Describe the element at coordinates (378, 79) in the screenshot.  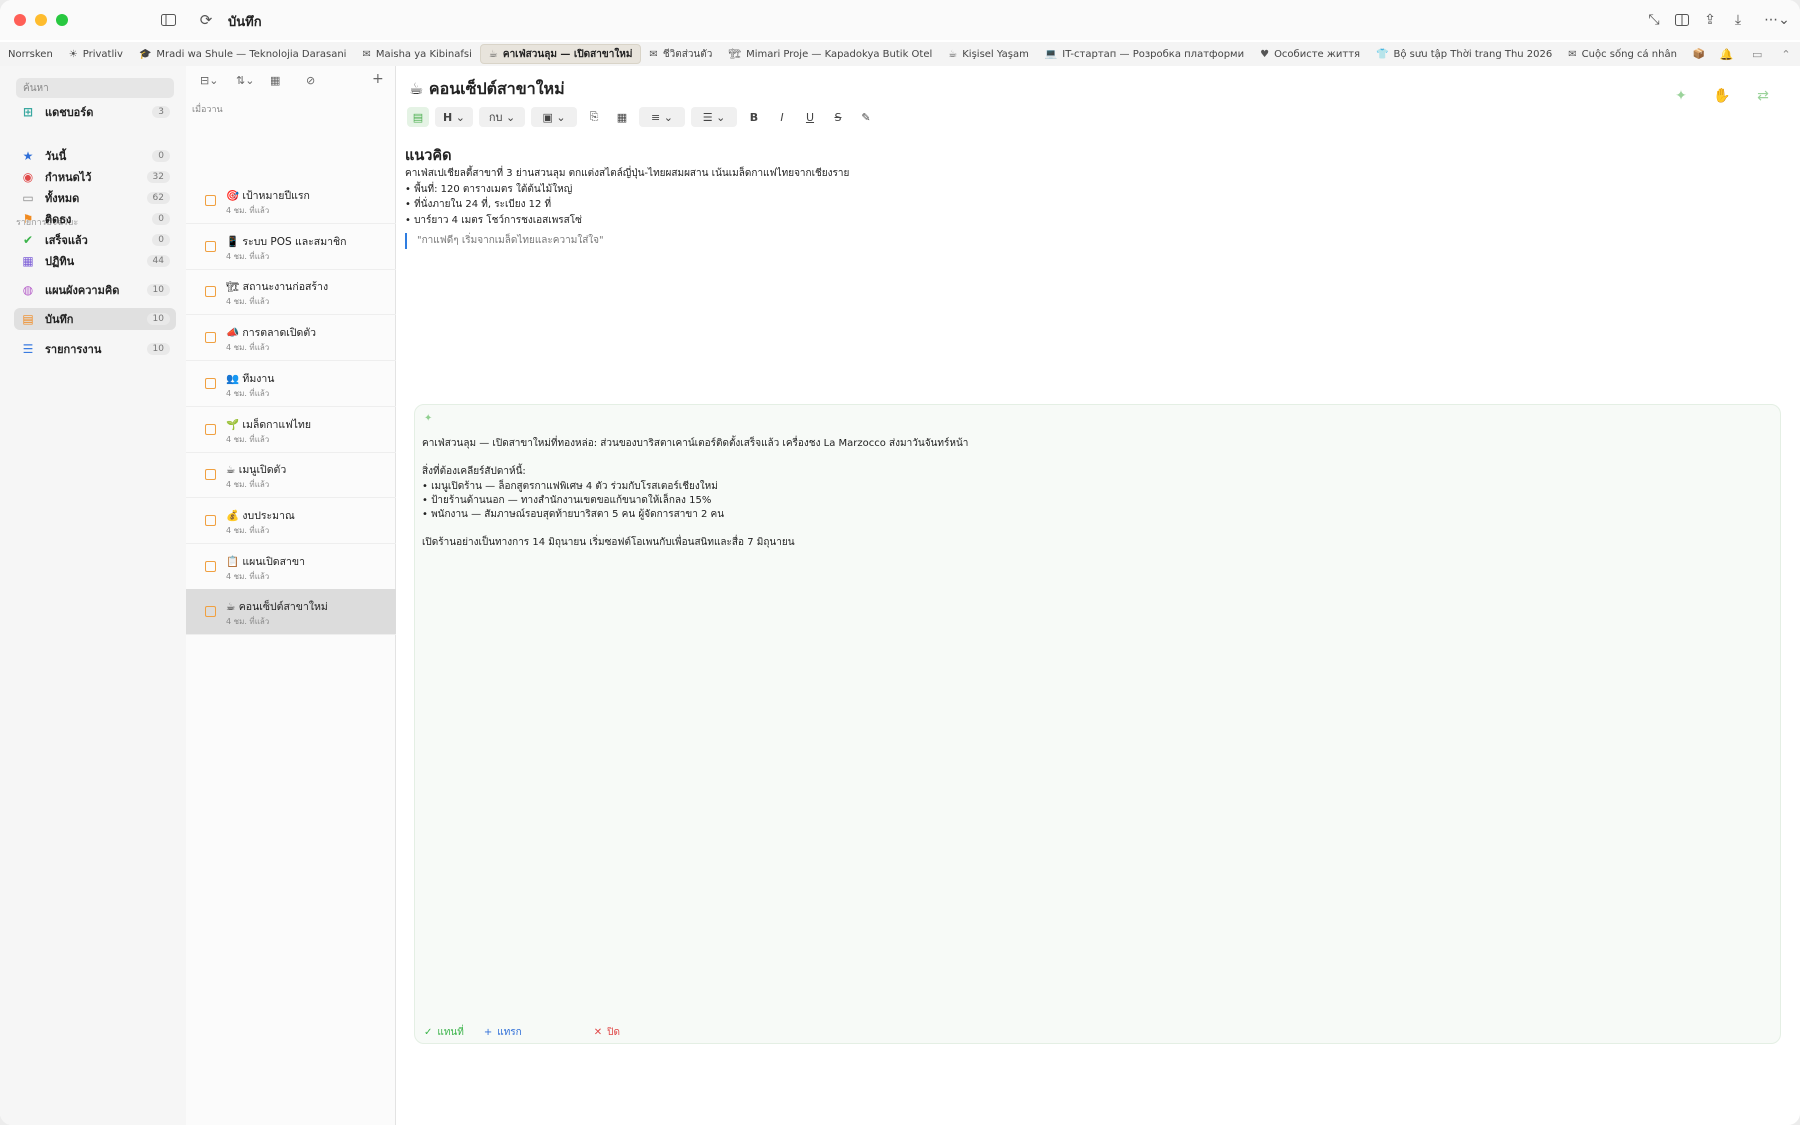
I see `add-note-icon: +` at that location.